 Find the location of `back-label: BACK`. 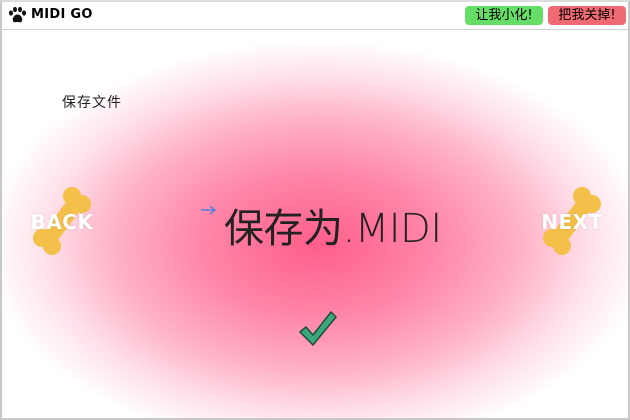

back-label: BACK is located at coordinates (62, 222).